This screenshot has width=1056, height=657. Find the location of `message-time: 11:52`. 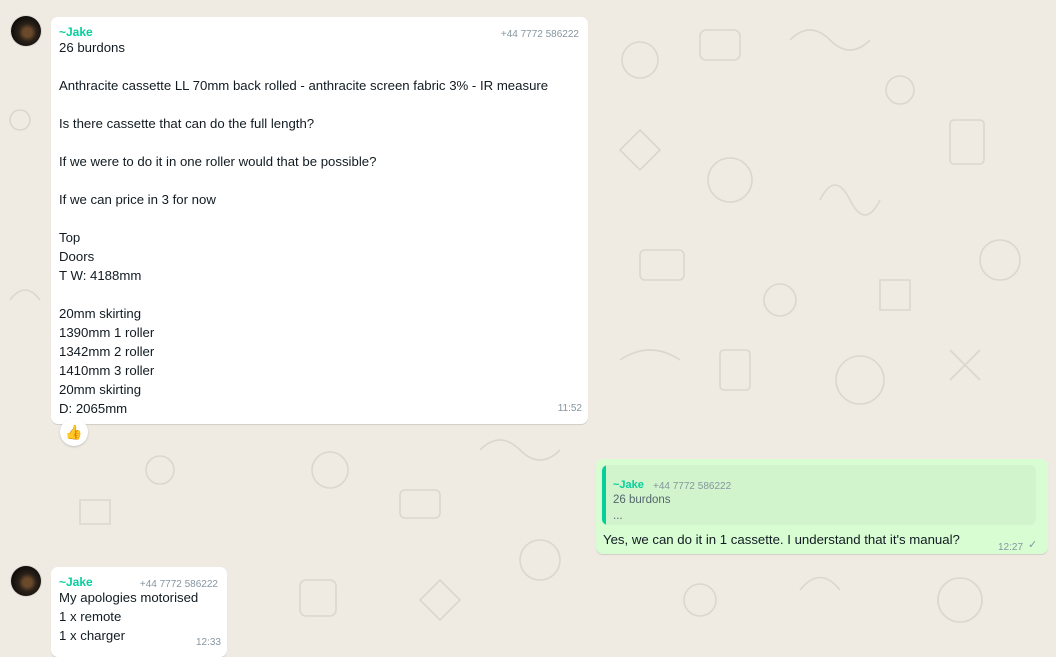

message-time: 11:52 is located at coordinates (569, 408).